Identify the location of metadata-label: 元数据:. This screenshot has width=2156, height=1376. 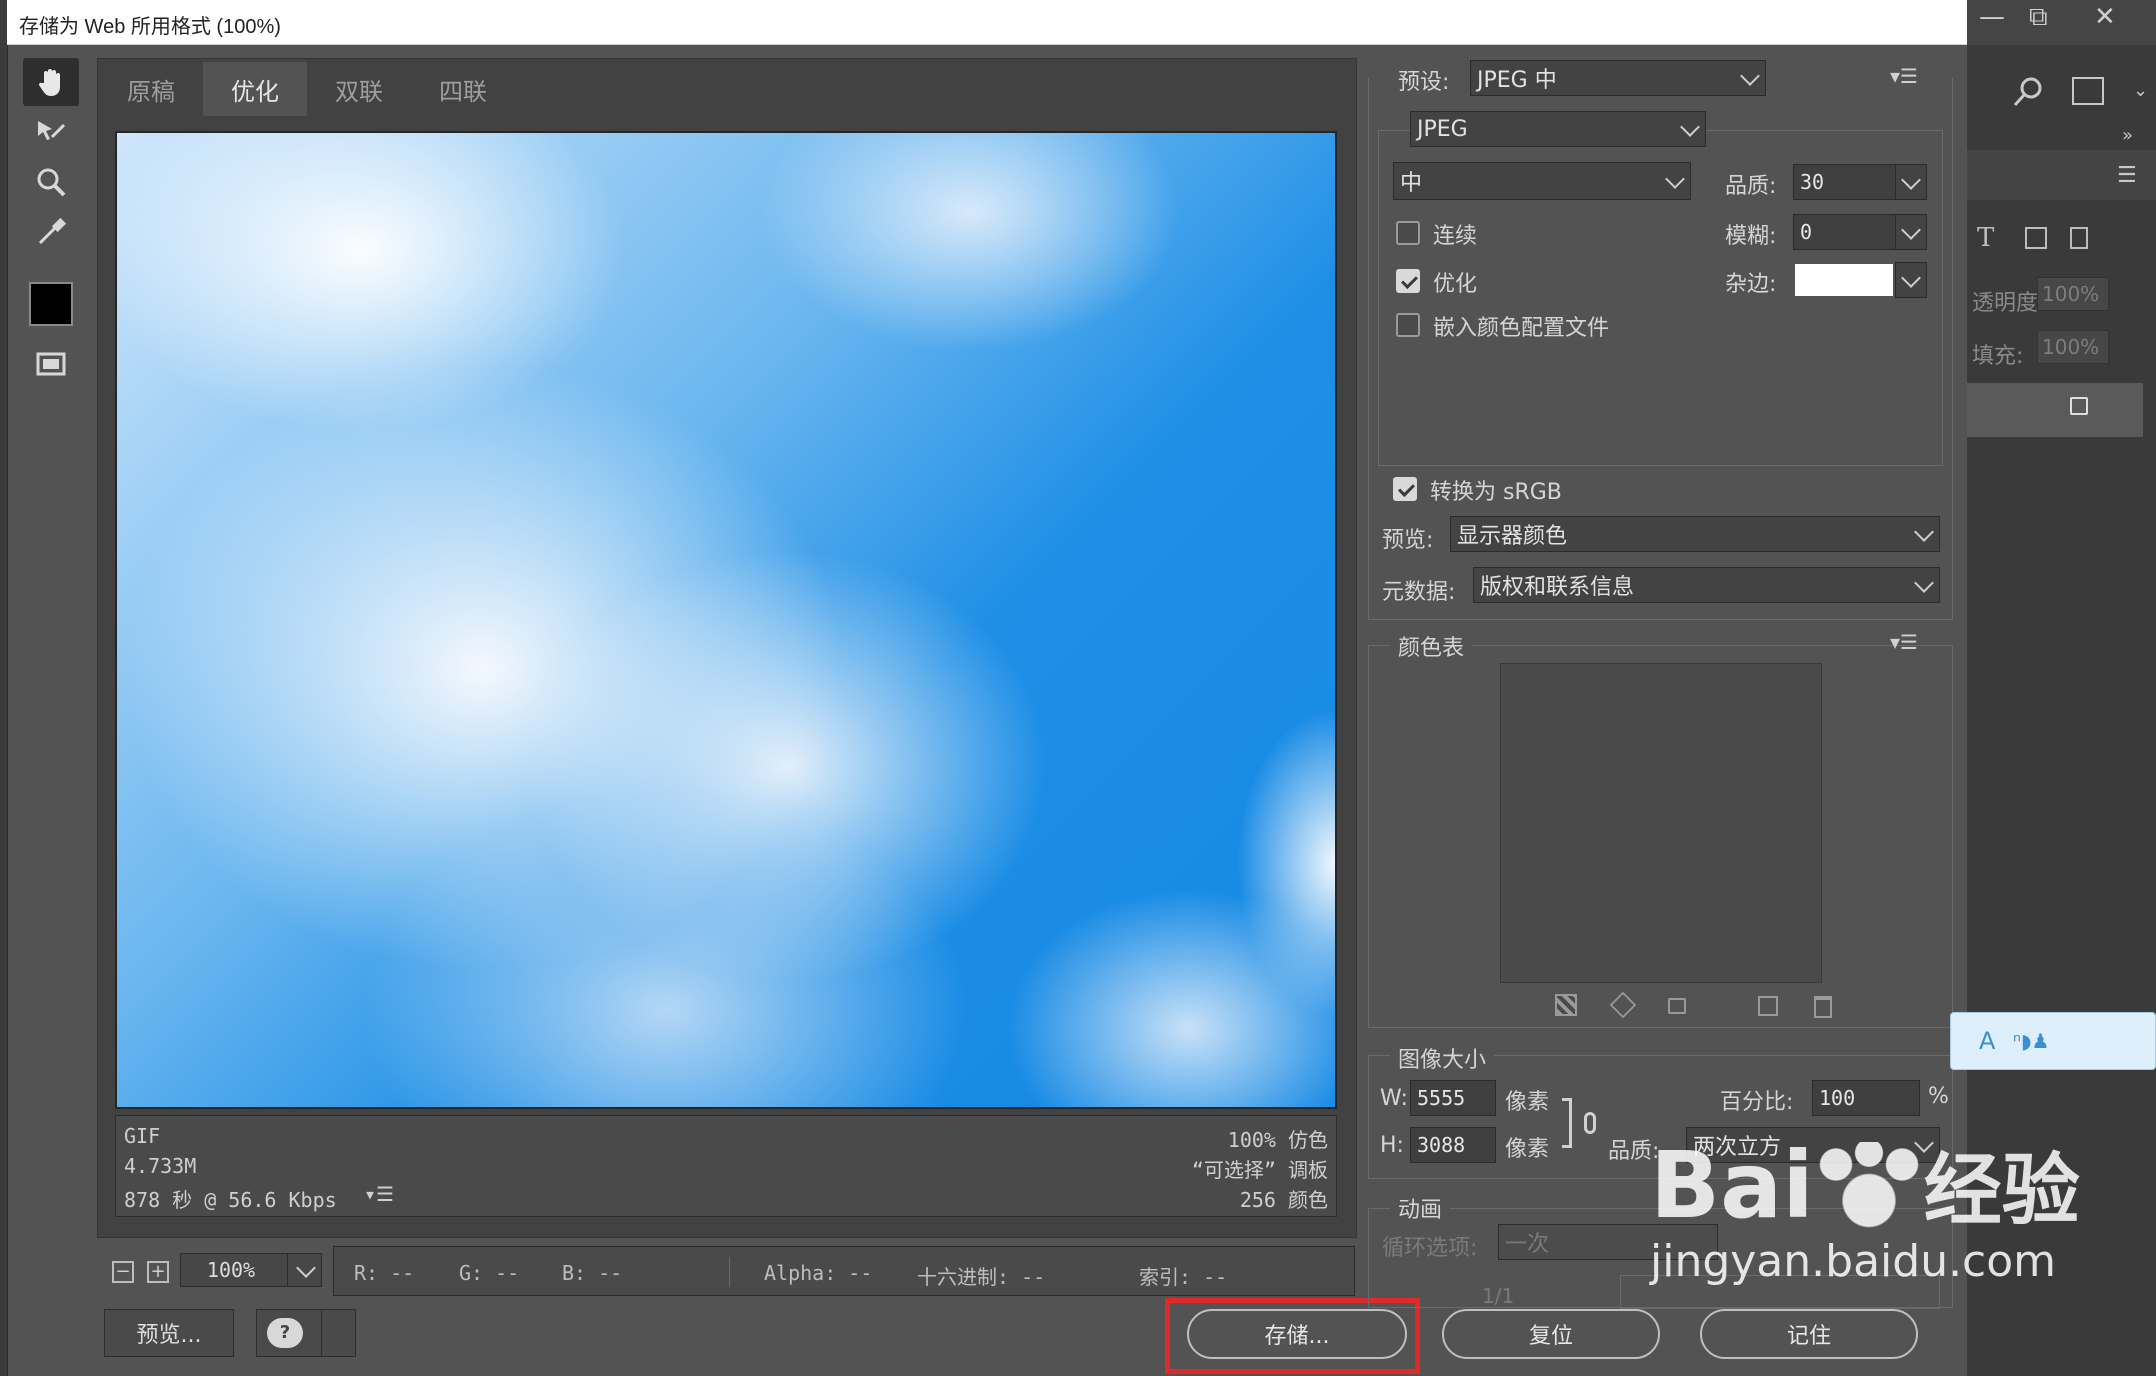
(1419, 592).